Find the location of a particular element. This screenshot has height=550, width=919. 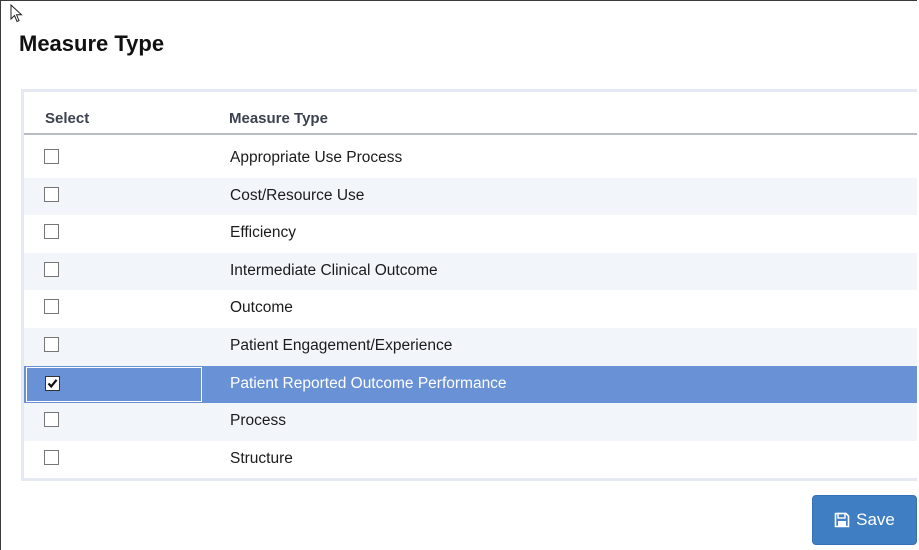

measure-type-label: Structure is located at coordinates (261, 458).